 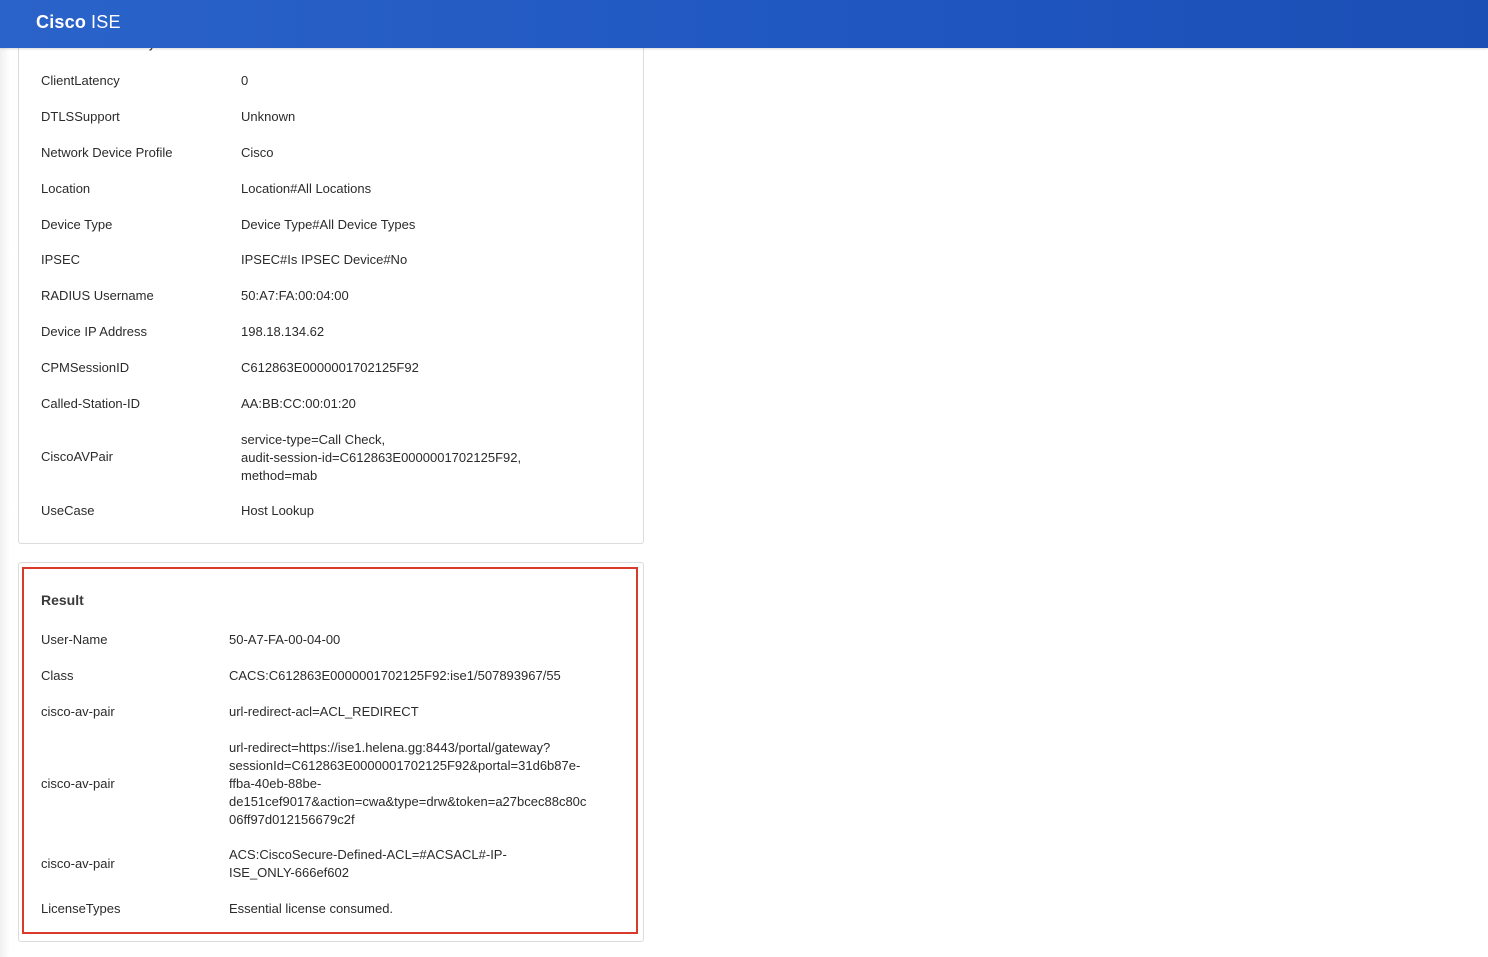 What do you see at coordinates (324, 259) in the screenshot?
I see `detail-value: IPSEC#Is IPSEC Device#No` at bounding box center [324, 259].